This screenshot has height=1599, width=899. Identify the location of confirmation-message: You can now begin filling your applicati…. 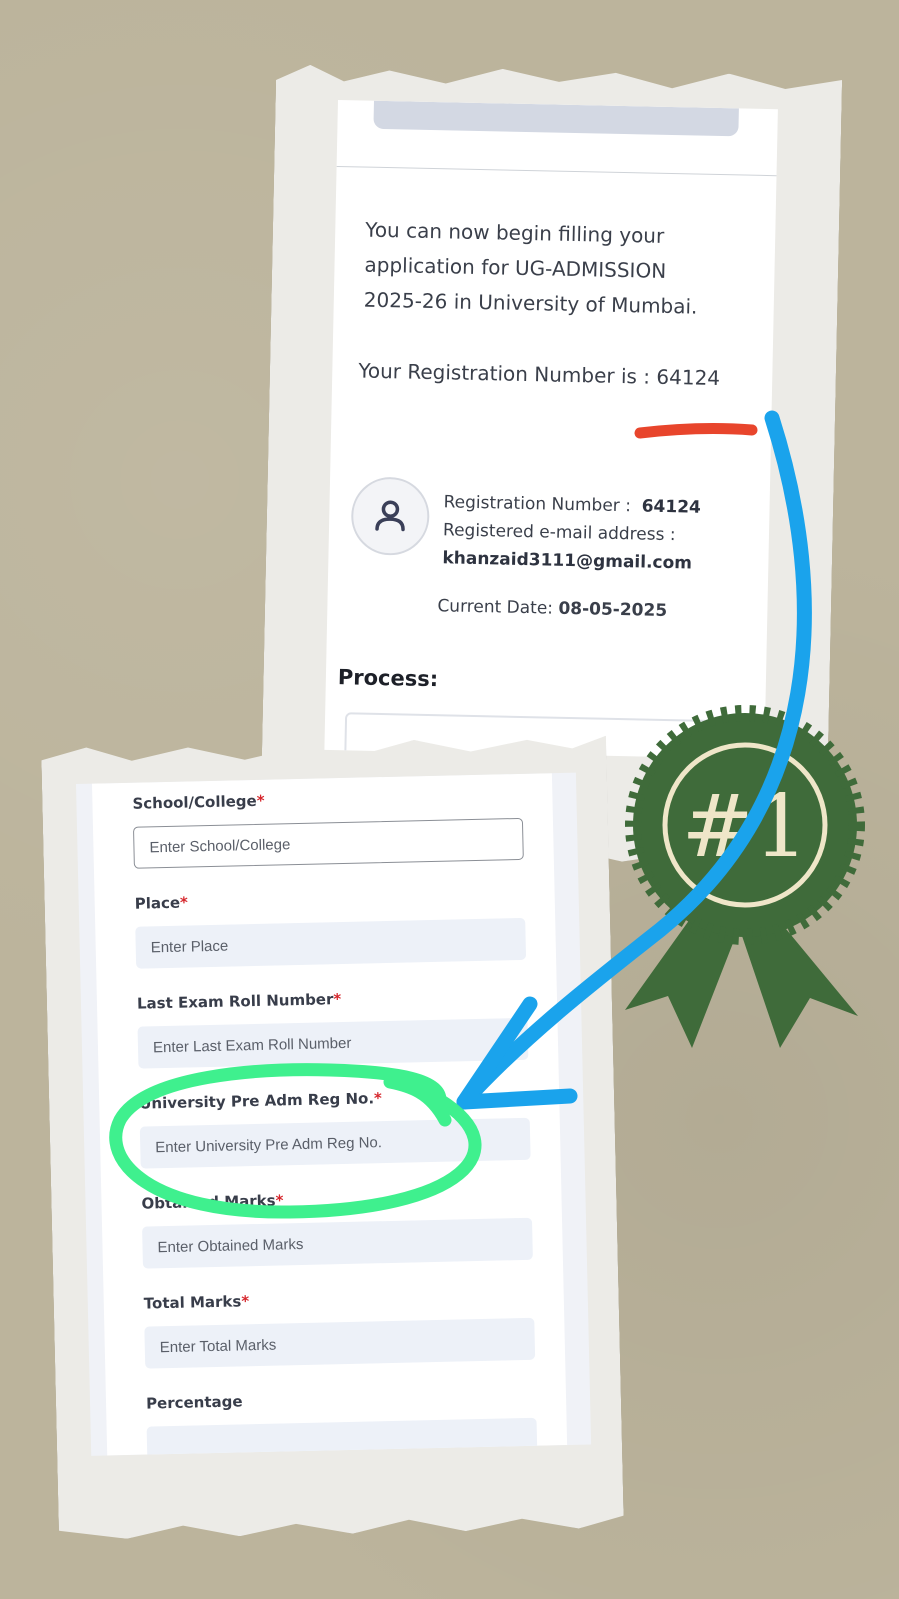
(530, 268).